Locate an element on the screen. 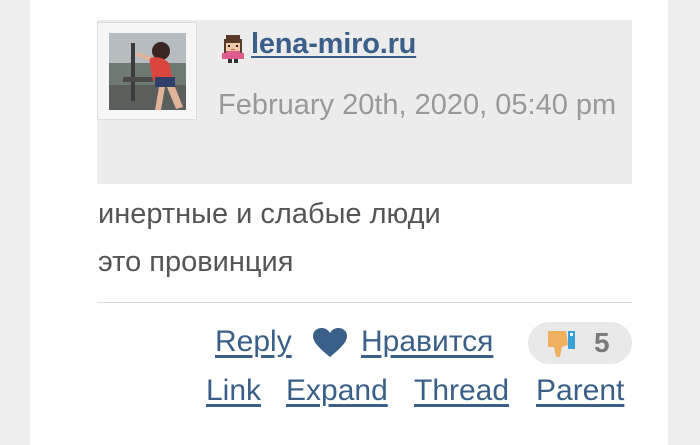  like-link: Нравится is located at coordinates (427, 342).